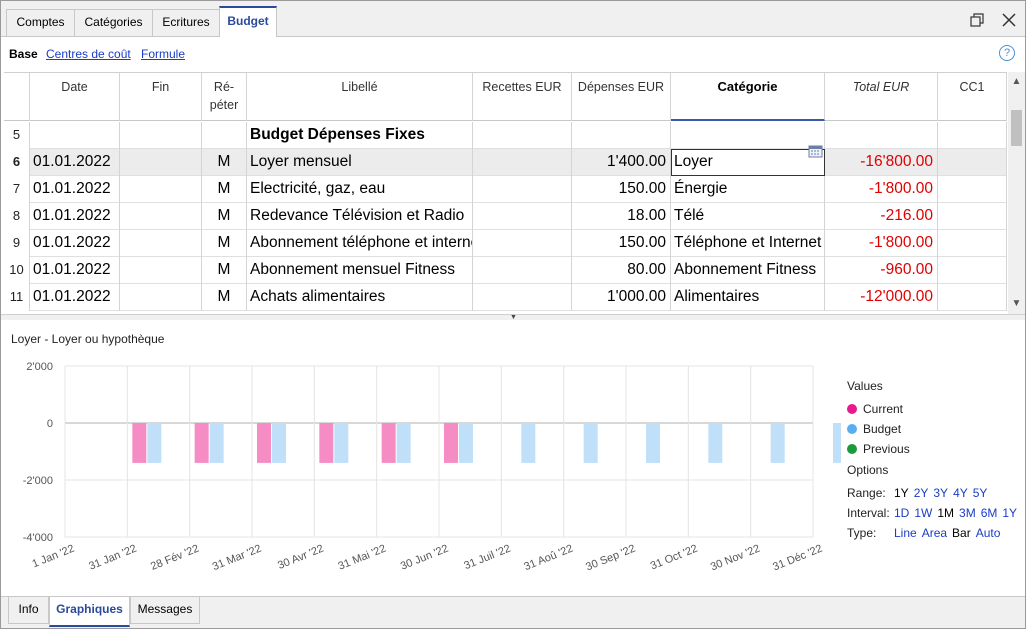  What do you see at coordinates (186, 22) in the screenshot?
I see `tab-ecritures: Ecritures` at bounding box center [186, 22].